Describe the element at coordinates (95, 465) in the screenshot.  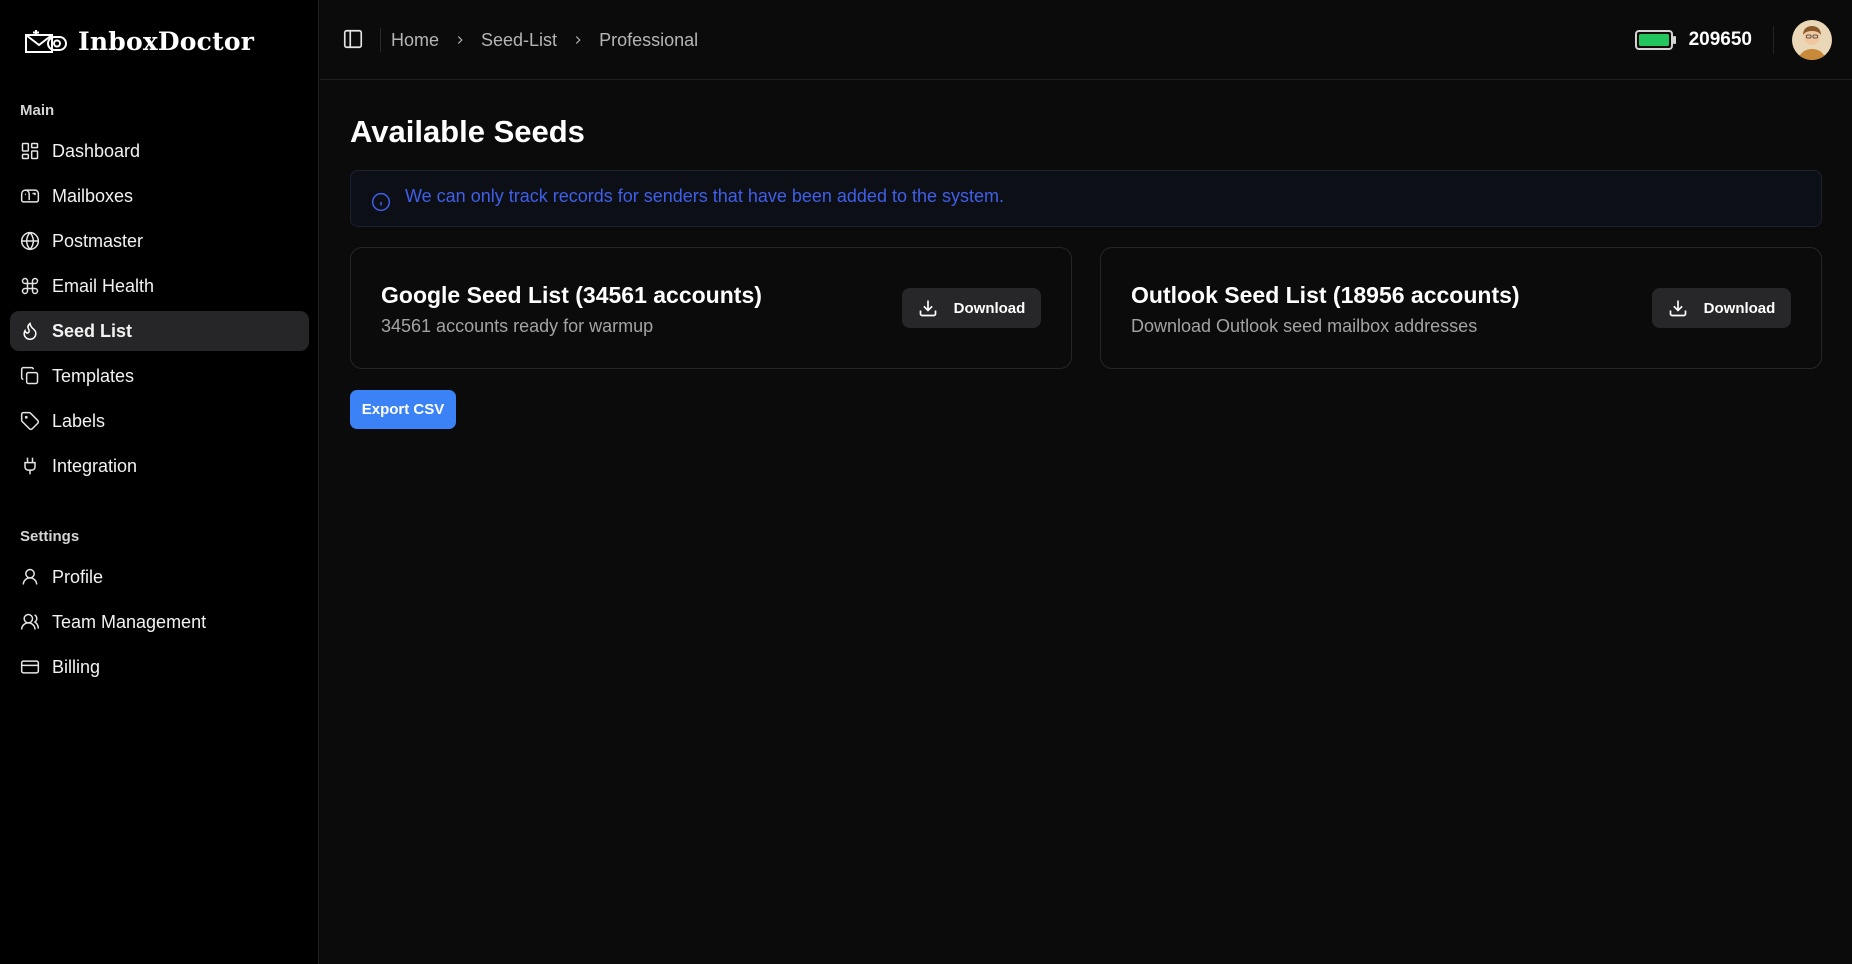
I see `sidebar-item-label: Integration` at that location.